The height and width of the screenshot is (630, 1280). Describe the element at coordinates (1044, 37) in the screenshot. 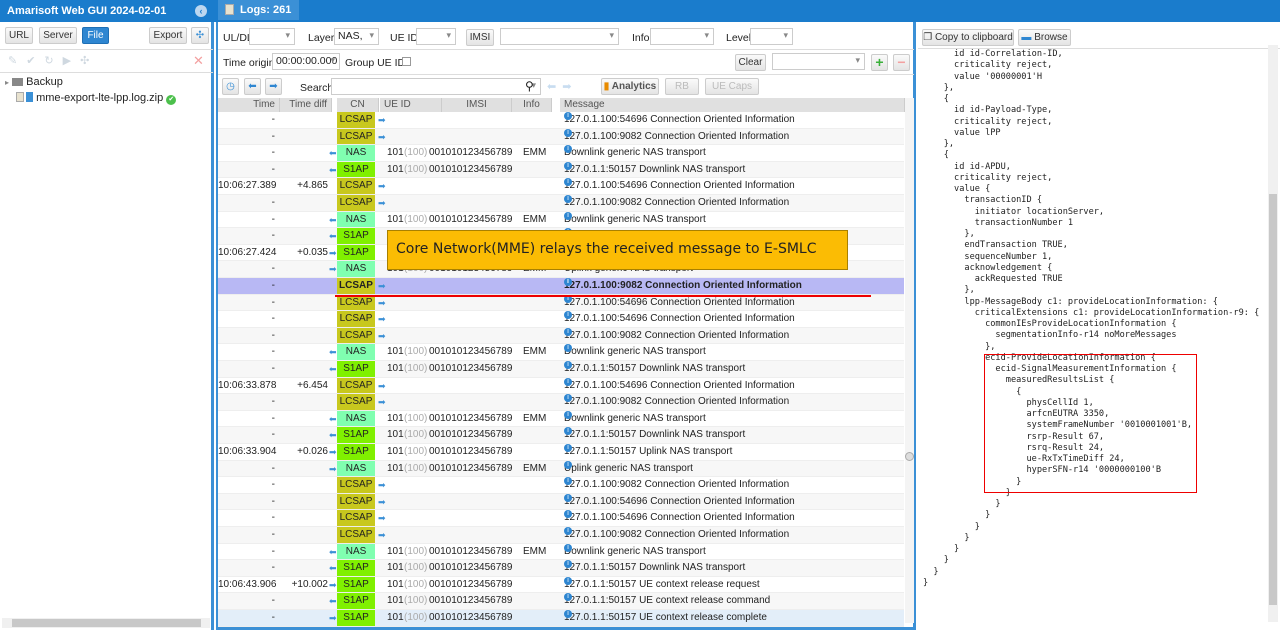

I see `browse-button: ▬ Browse` at that location.